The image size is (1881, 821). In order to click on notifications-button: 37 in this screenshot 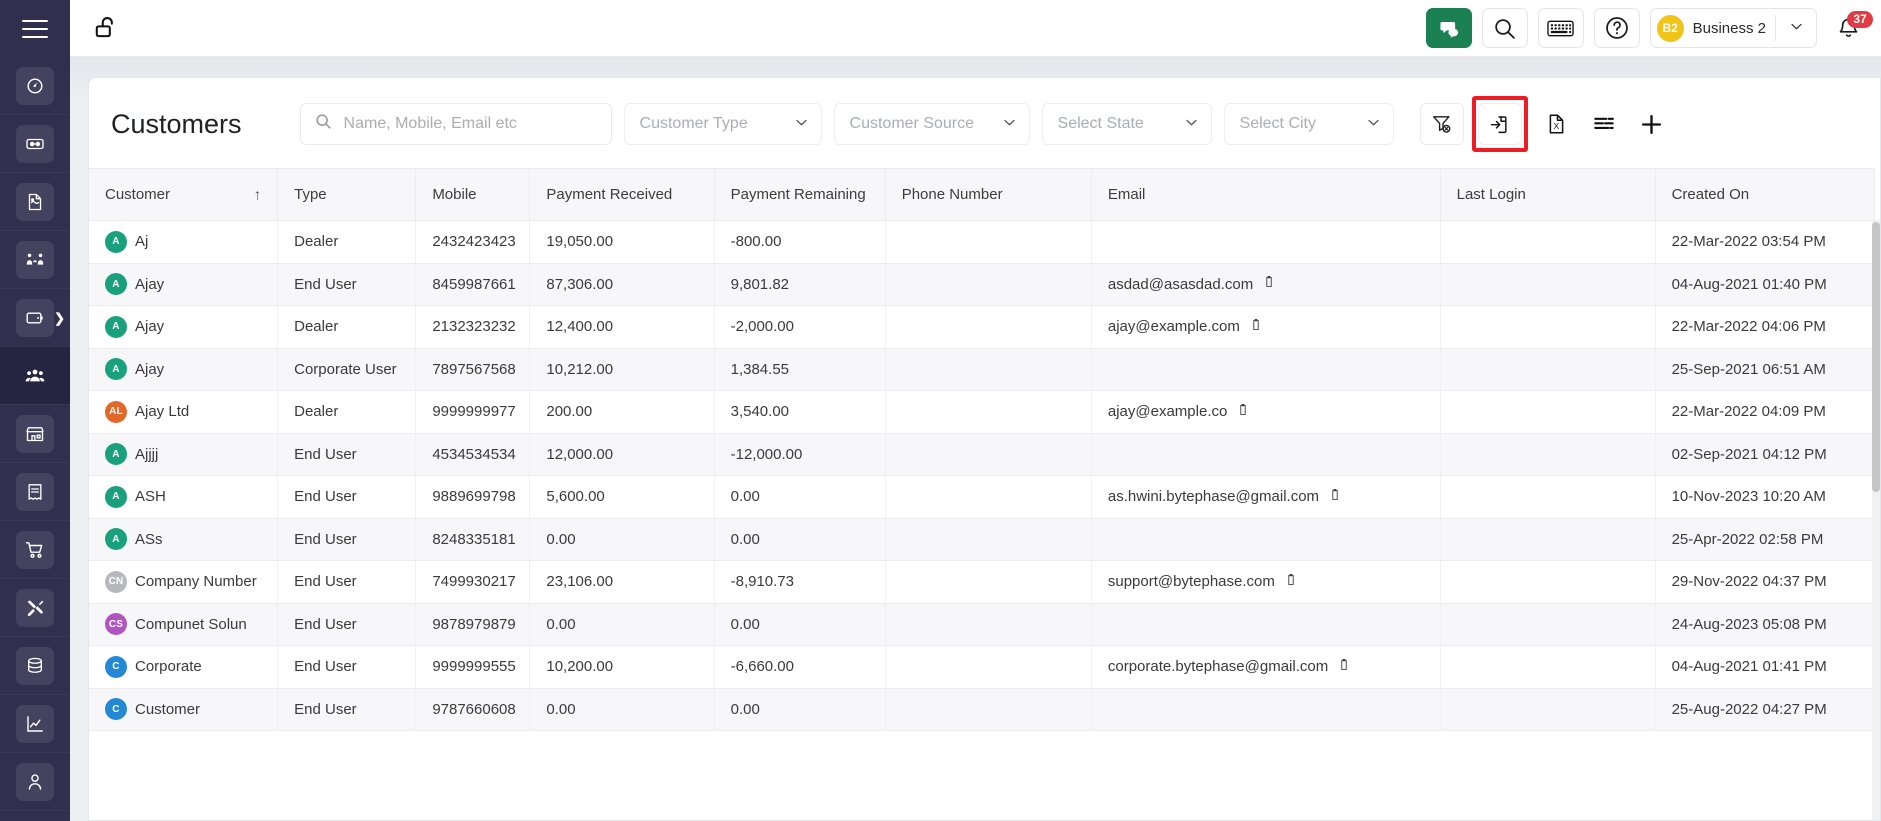, I will do `click(1850, 28)`.